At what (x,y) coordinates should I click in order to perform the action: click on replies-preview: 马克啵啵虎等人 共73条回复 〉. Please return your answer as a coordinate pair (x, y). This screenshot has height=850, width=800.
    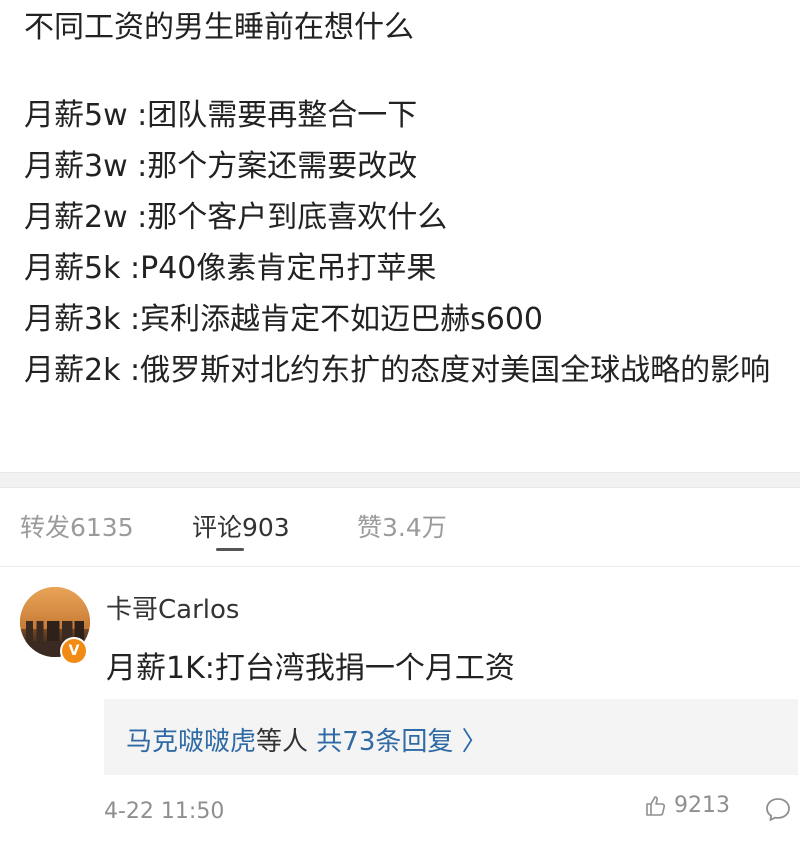
    Looking at the image, I should click on (451, 737).